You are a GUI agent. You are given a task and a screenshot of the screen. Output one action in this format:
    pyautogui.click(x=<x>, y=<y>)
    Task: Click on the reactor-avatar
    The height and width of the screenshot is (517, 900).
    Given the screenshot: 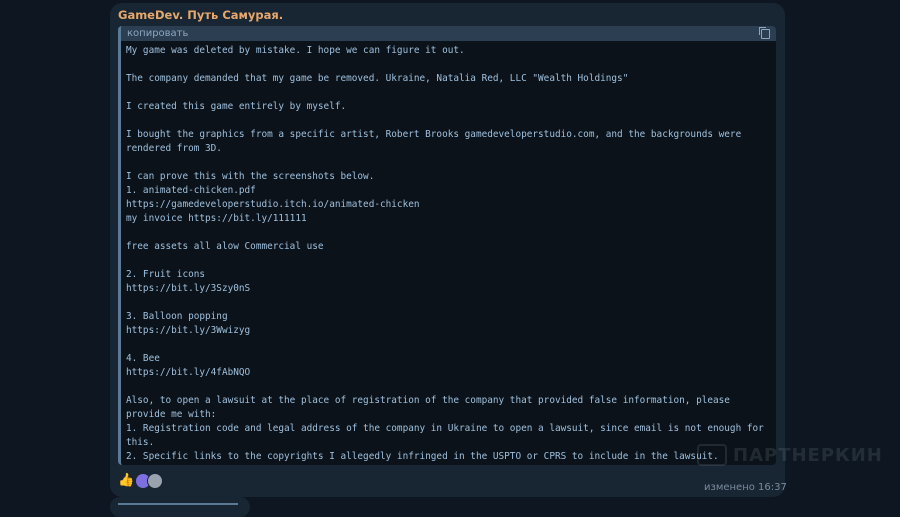 What is the action you would take?
    pyautogui.click(x=155, y=481)
    